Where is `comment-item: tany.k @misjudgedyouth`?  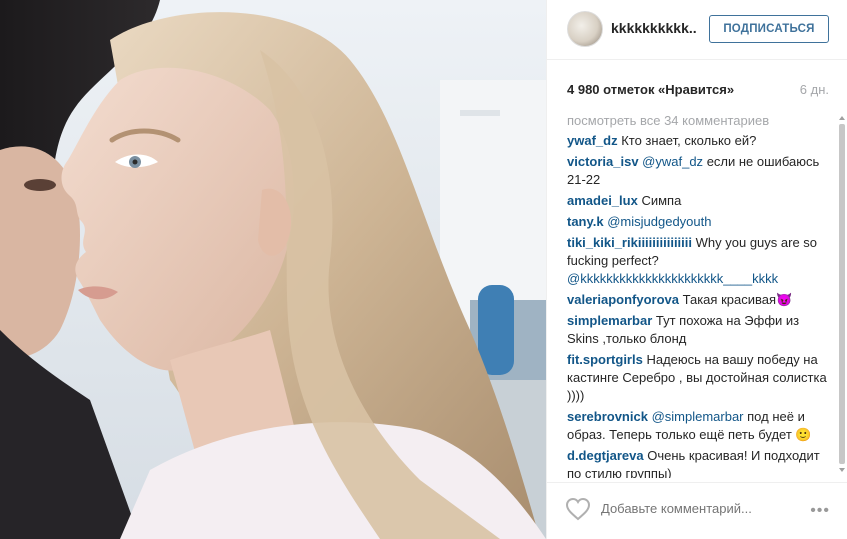 comment-item: tany.k @misjudgedyouth is located at coordinates (698, 222).